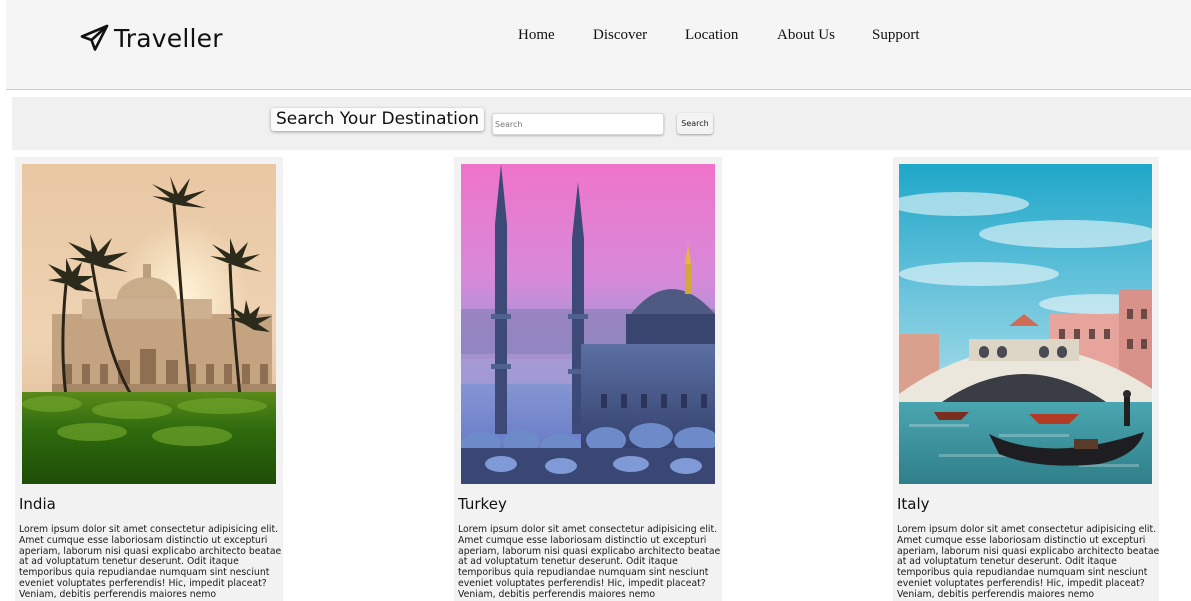 The image size is (1191, 601). I want to click on nav-location: Location, so click(731, 35).